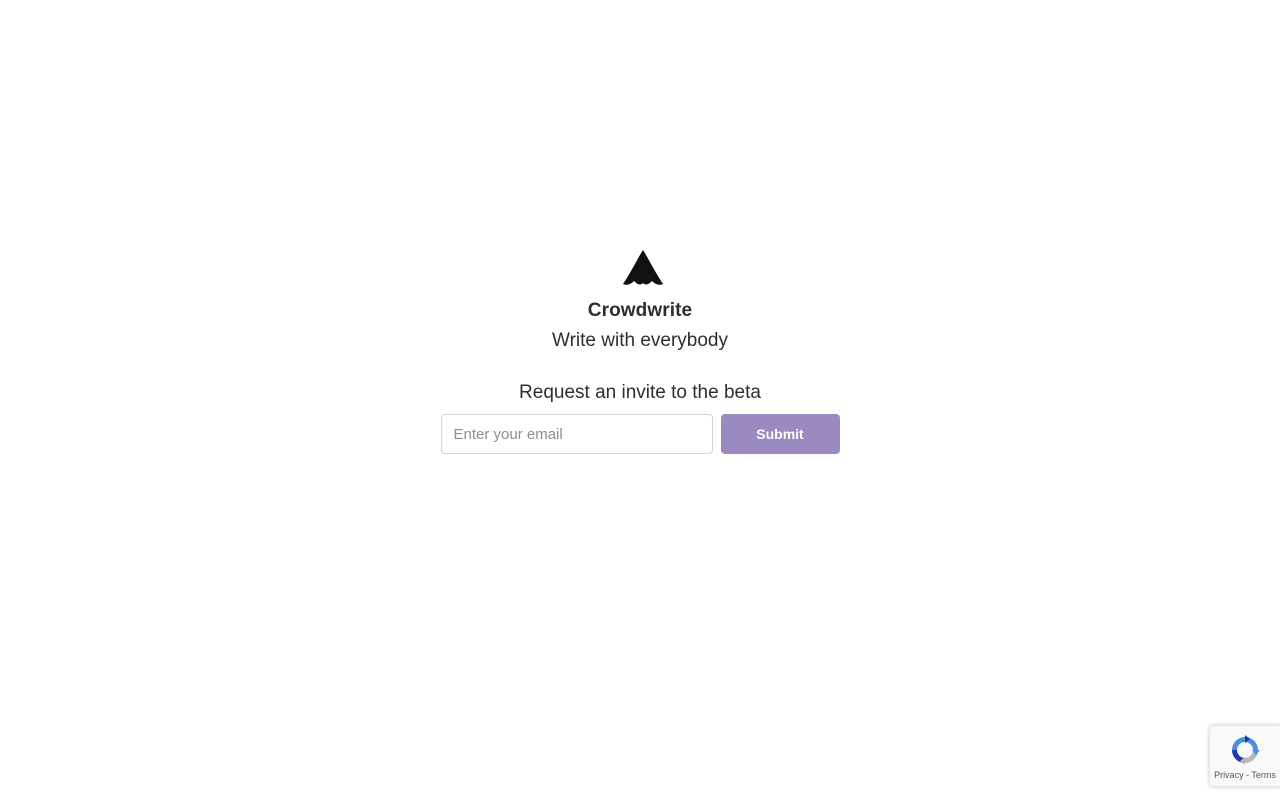 Image resolution: width=1280 pixels, height=800 pixels. Describe the element at coordinates (1246, 750) in the screenshot. I see `recaptcha-icon` at that location.